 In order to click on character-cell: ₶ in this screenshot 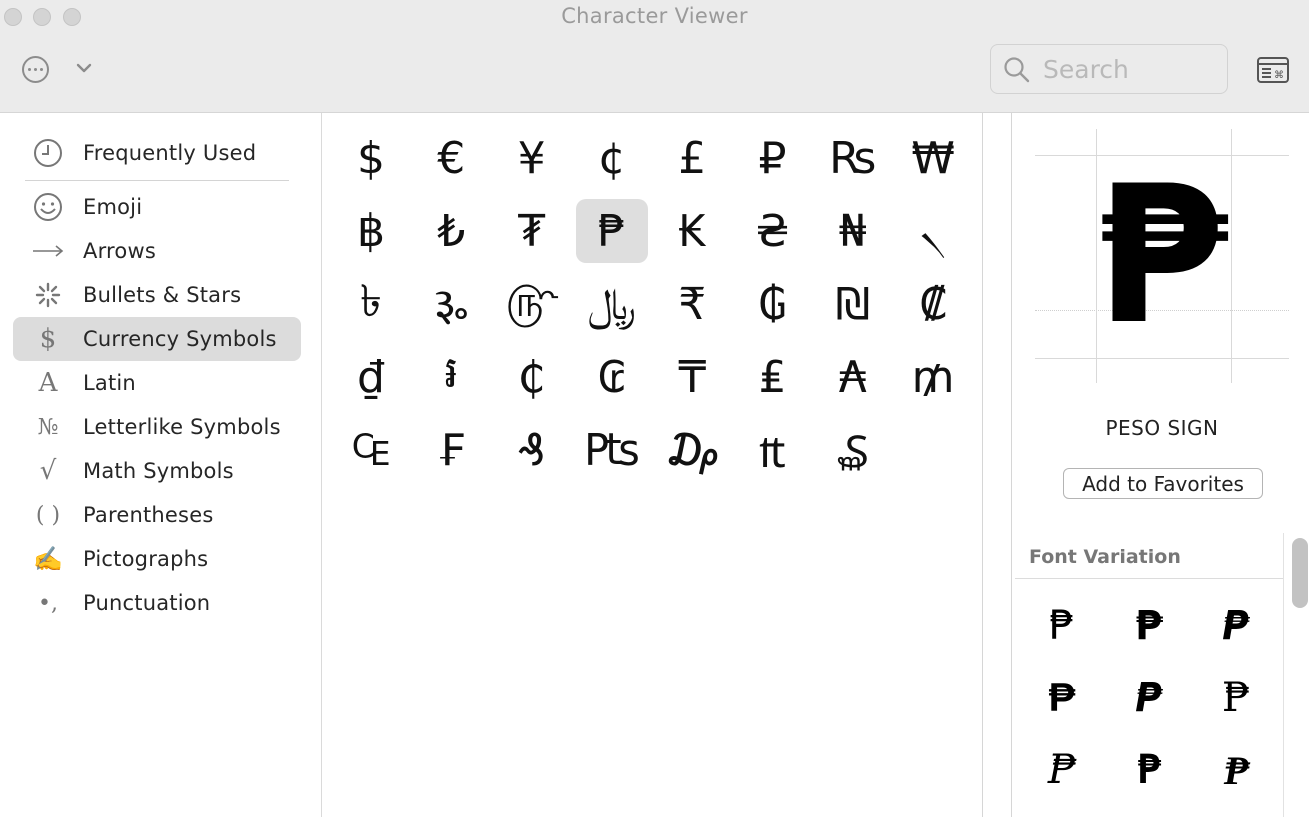, I will do `click(773, 450)`.